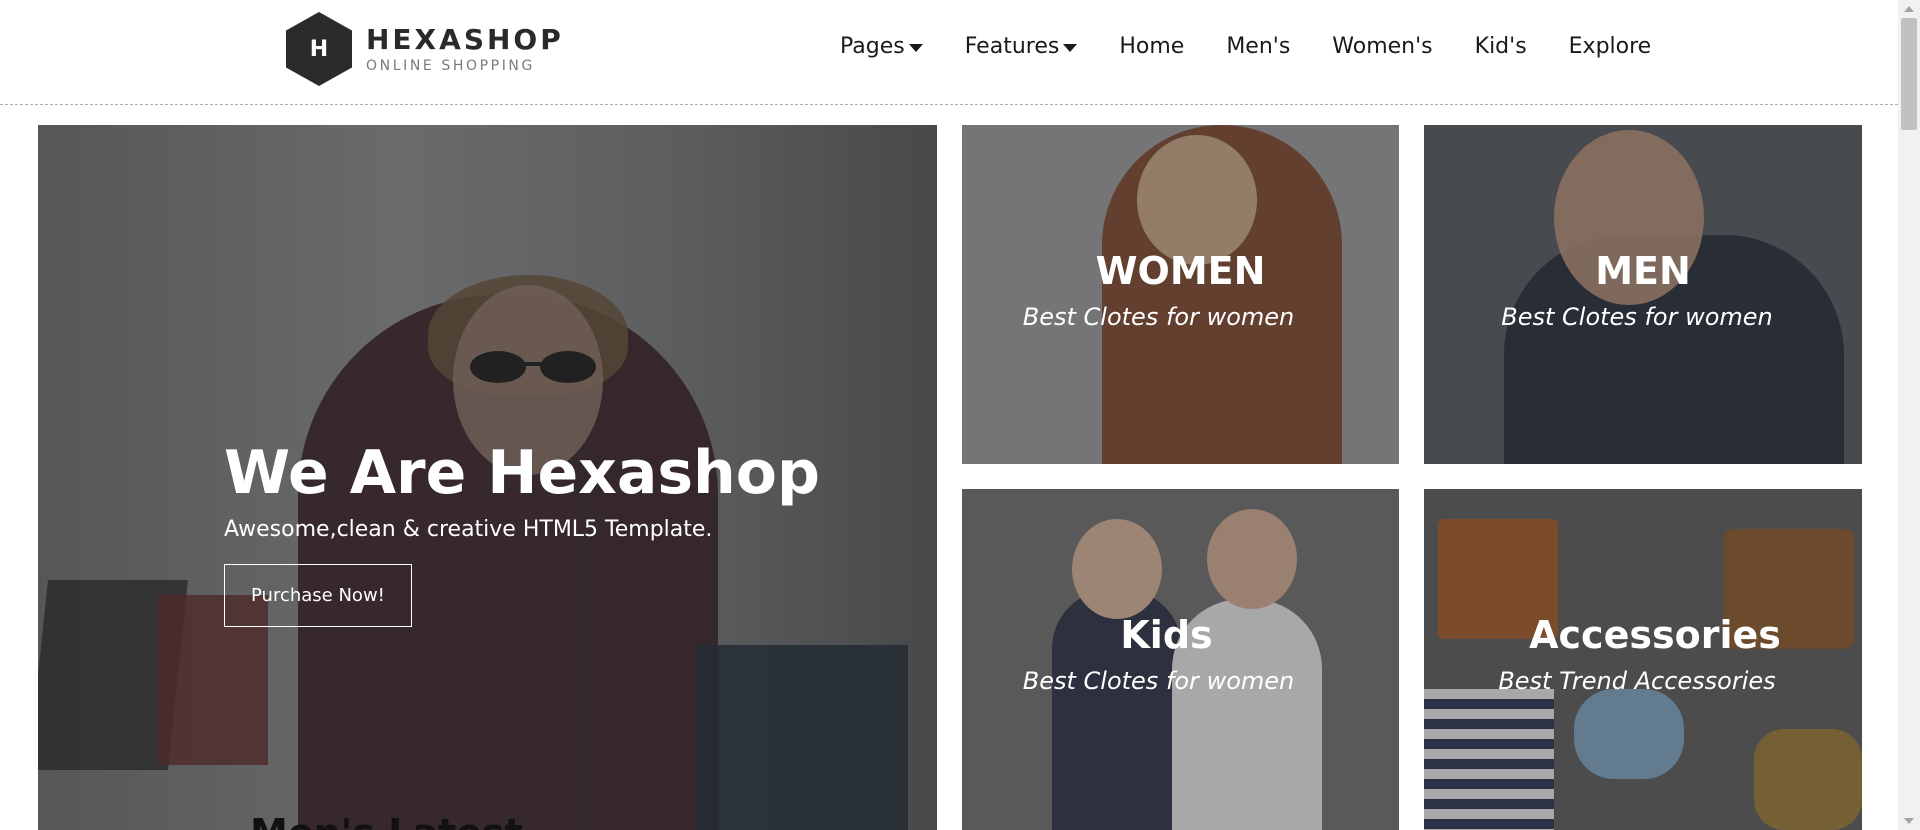 Image resolution: width=1920 pixels, height=830 pixels. What do you see at coordinates (468, 529) in the screenshot?
I see `hero-subtitle: Awesome,clean & creative HTML5 Template.` at bounding box center [468, 529].